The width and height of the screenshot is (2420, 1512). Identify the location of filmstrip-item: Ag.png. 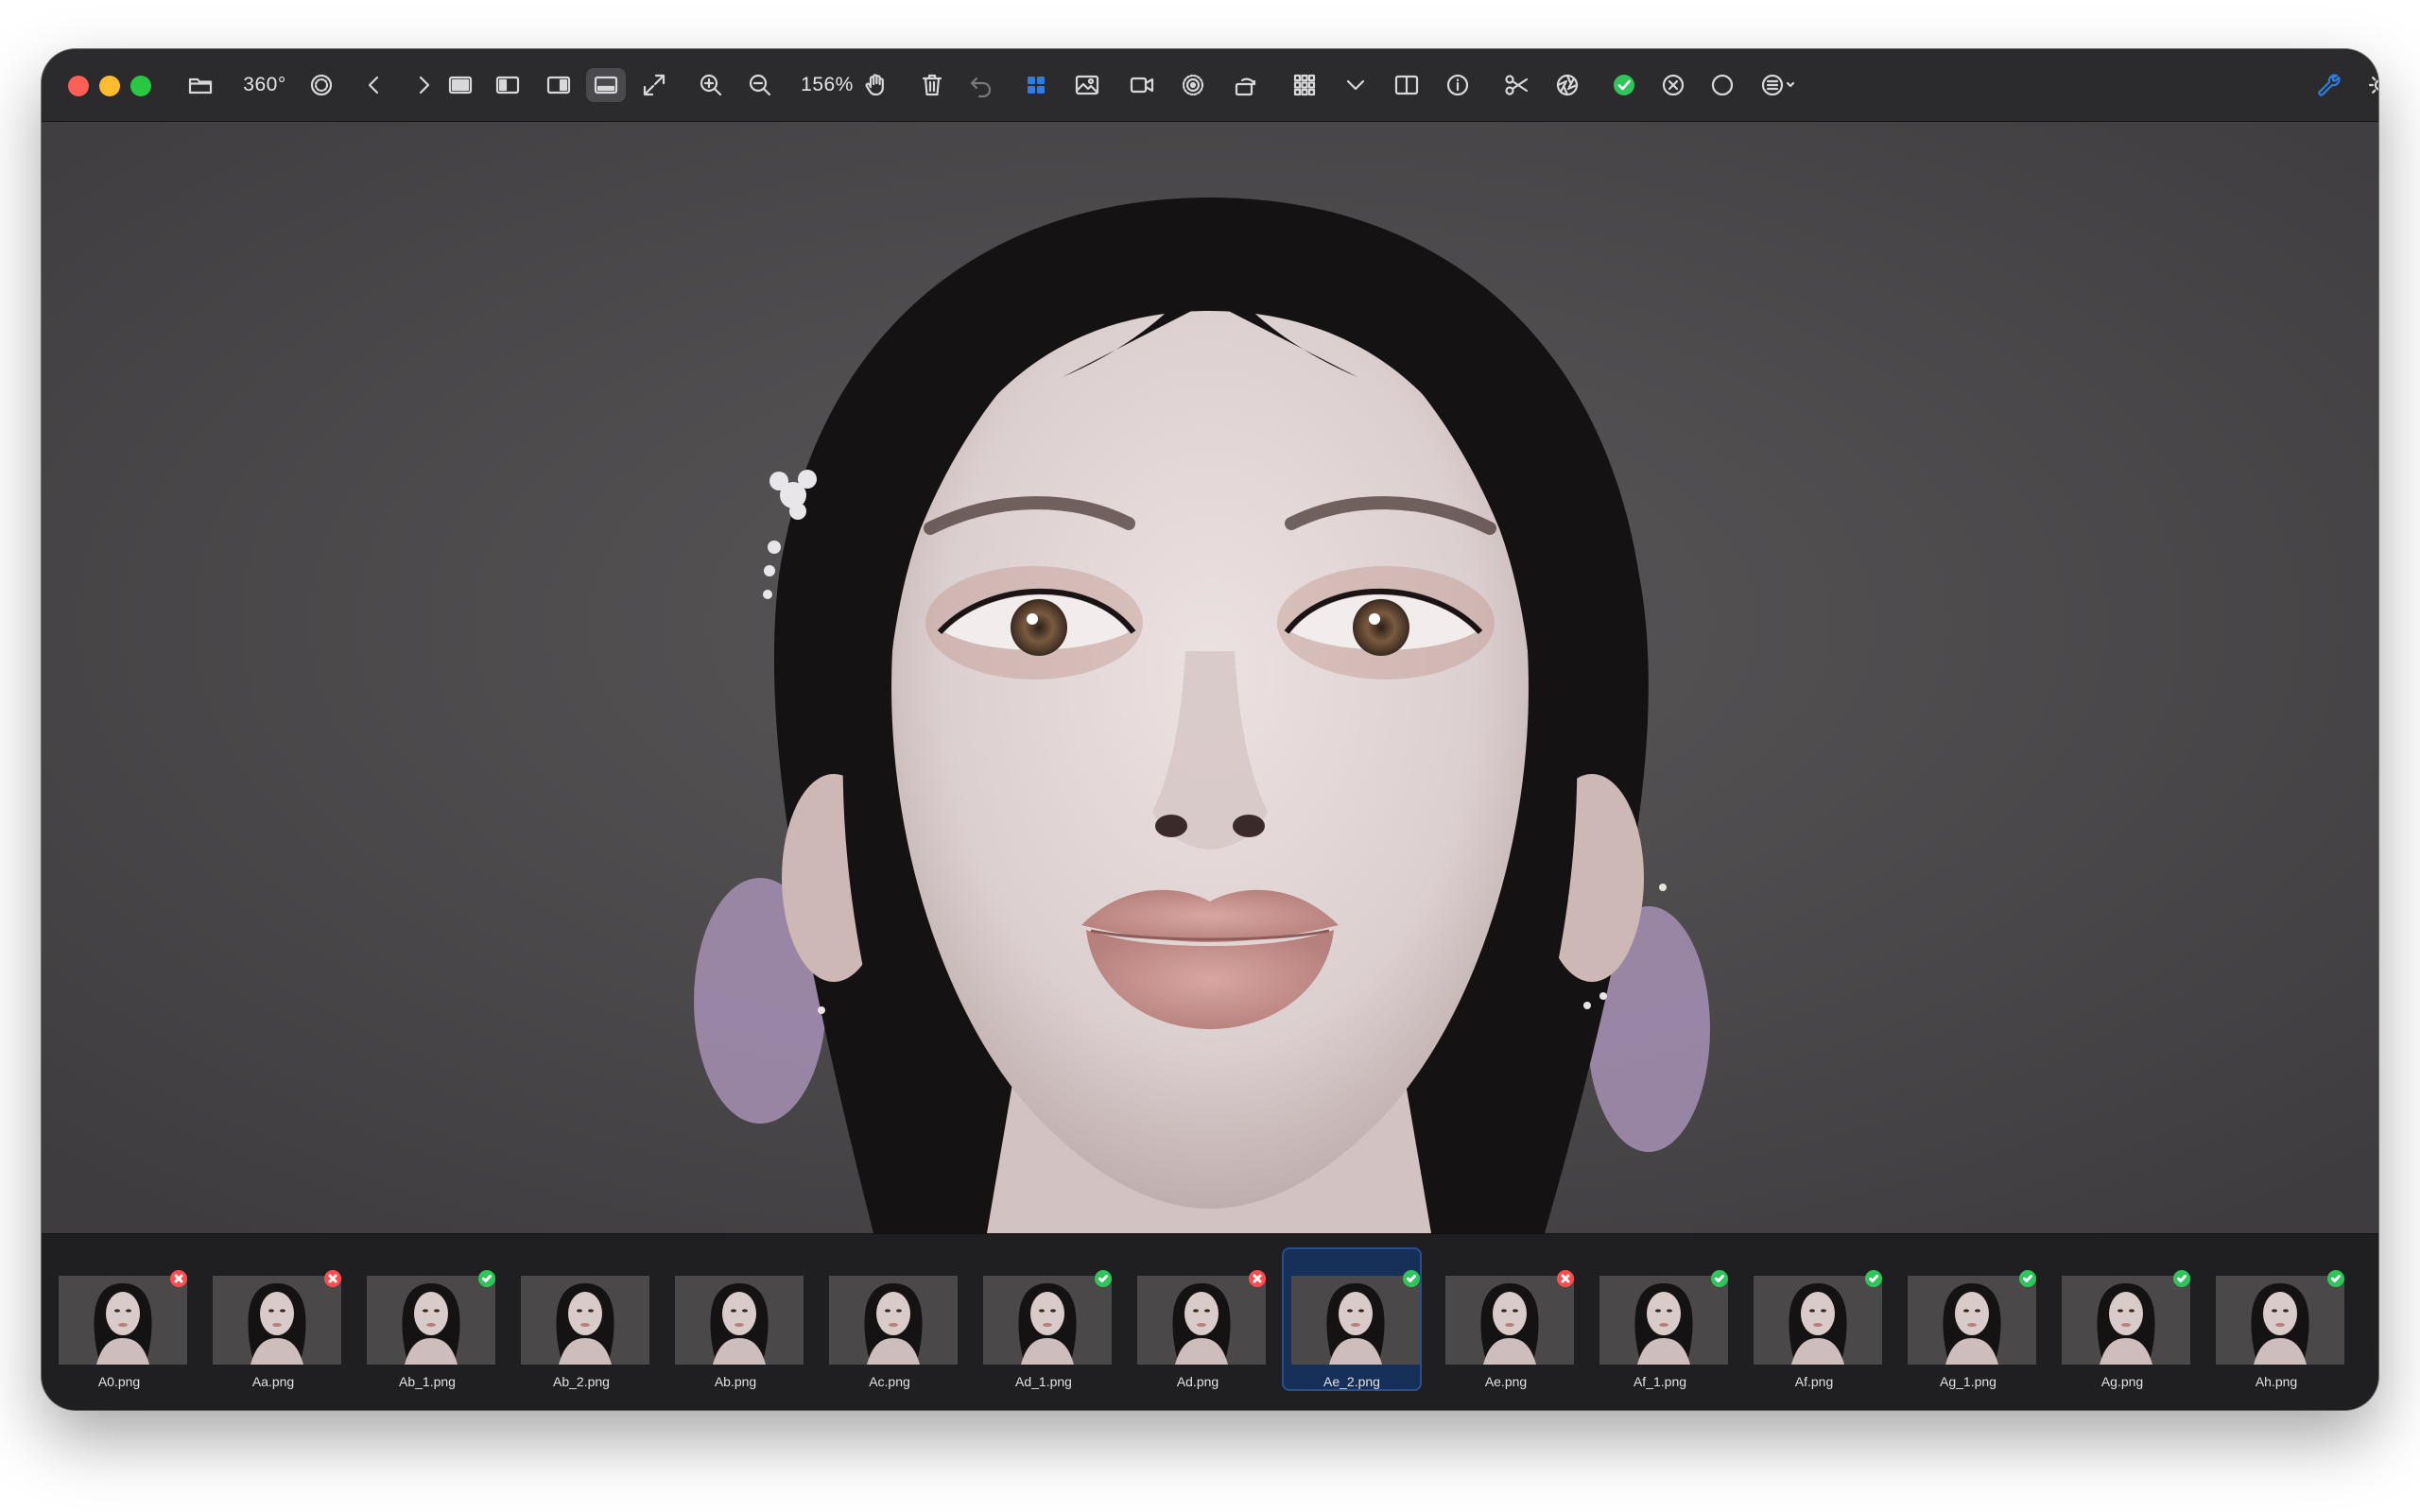
(2122, 1319).